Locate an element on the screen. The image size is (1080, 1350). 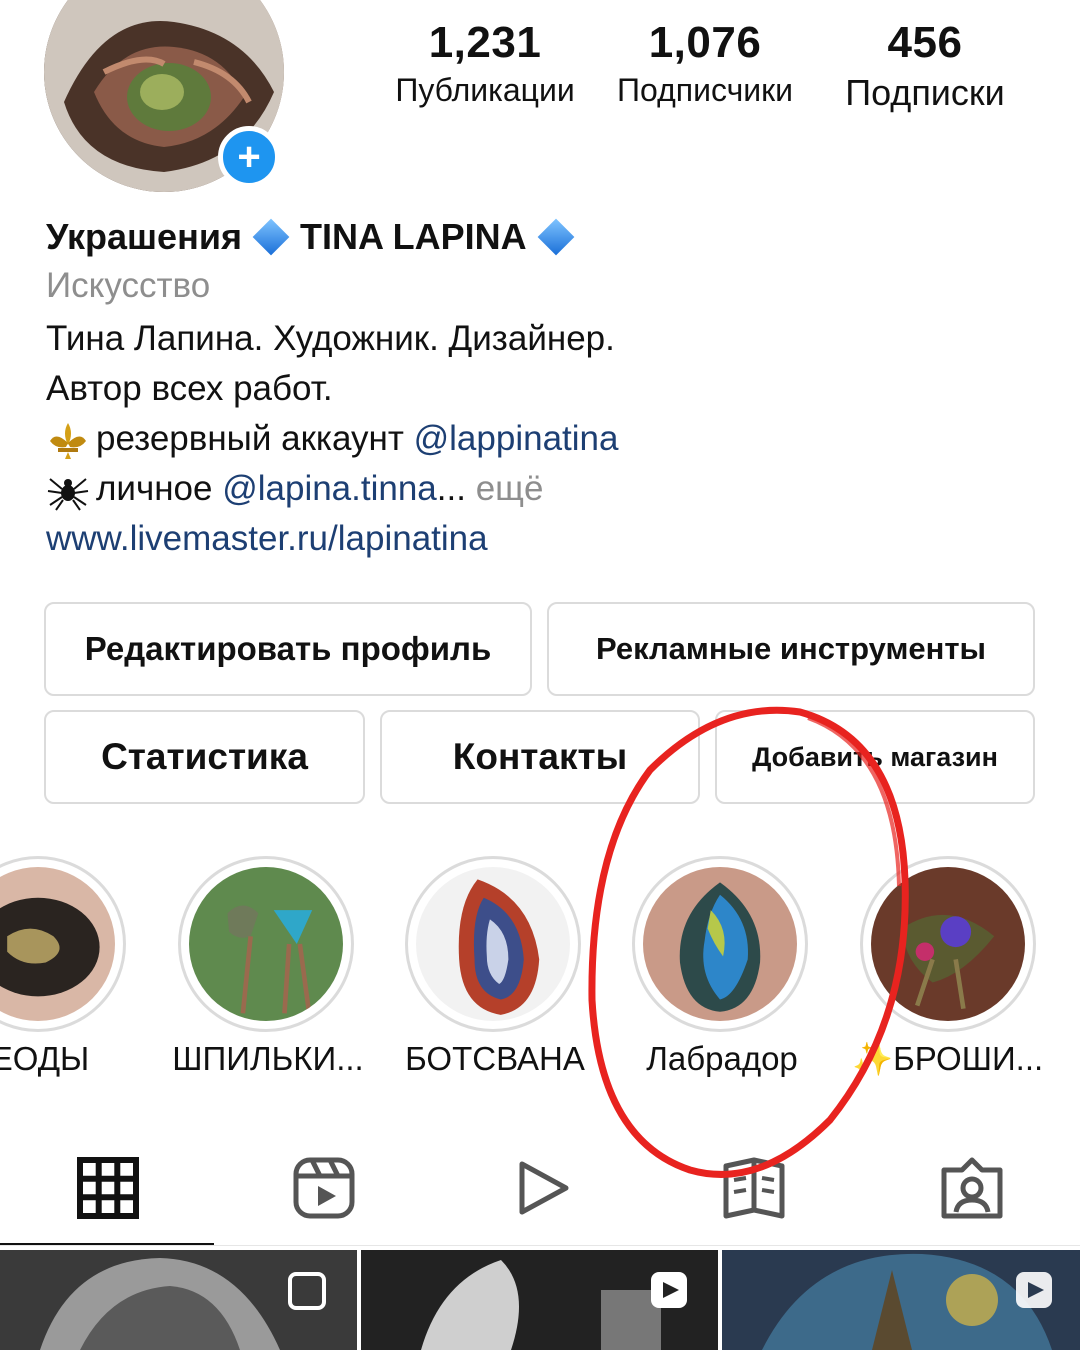
profile-name: Украшения TINA LAPINA is located at coordinates (546, 237).